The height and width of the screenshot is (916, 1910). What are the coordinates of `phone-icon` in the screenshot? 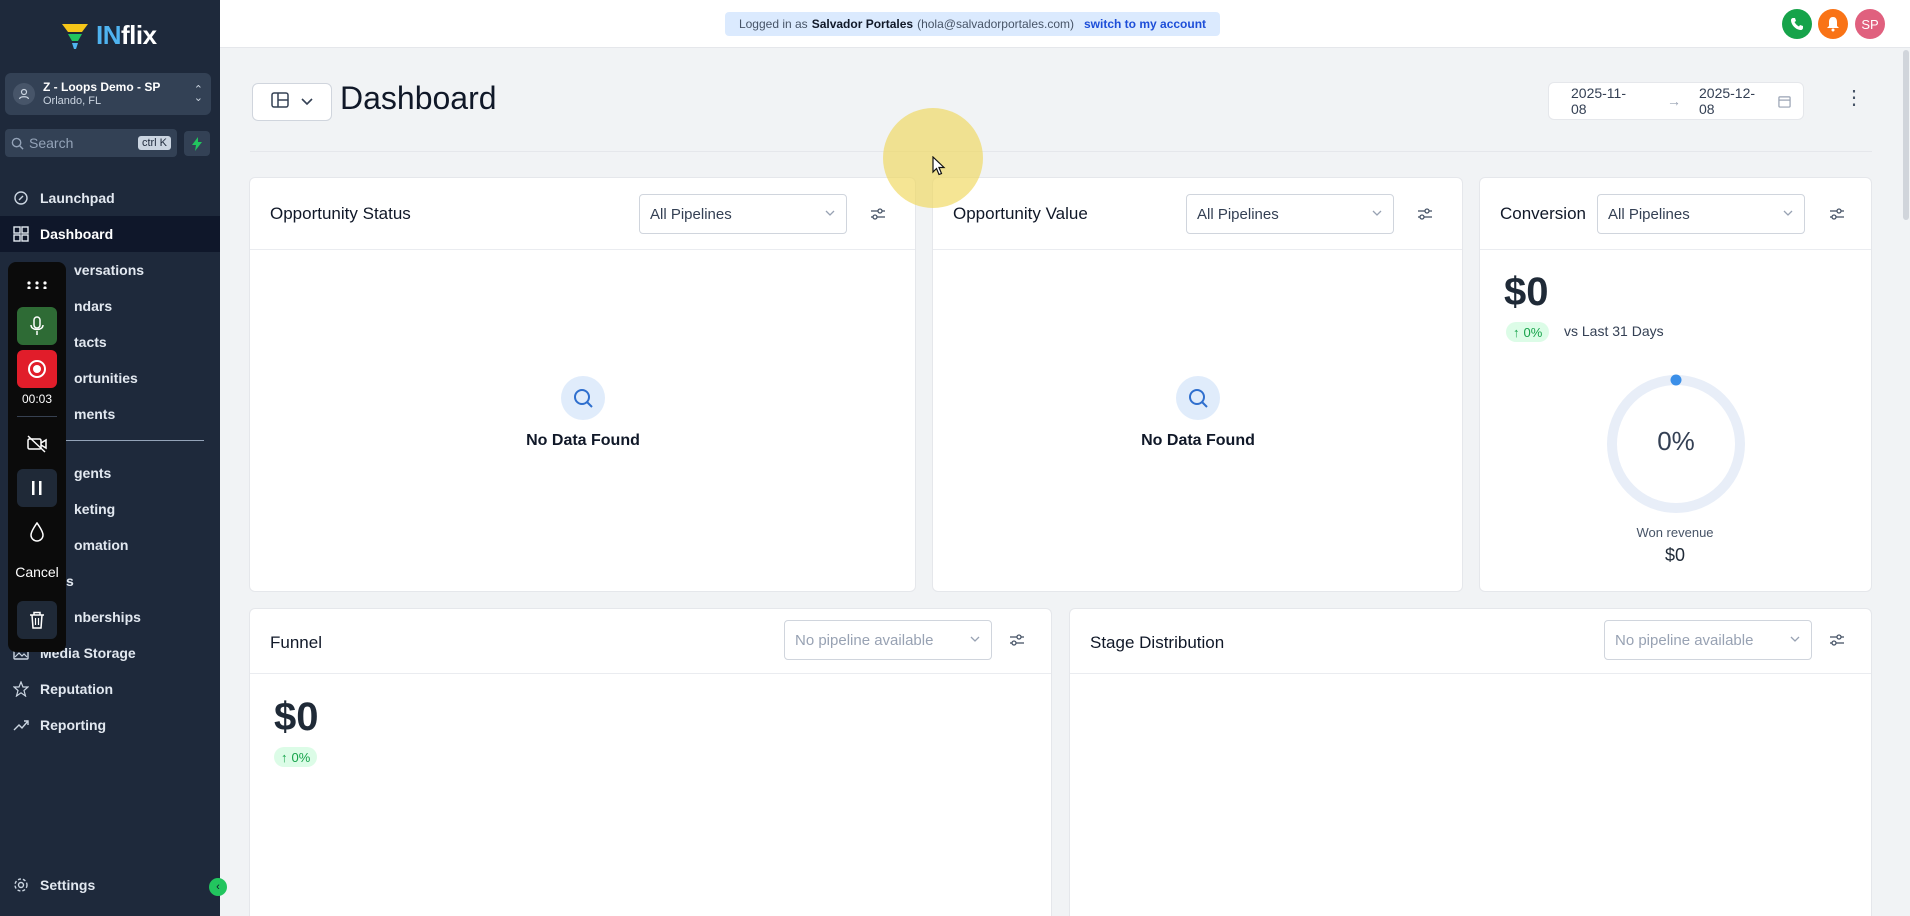 It's located at (1797, 24).